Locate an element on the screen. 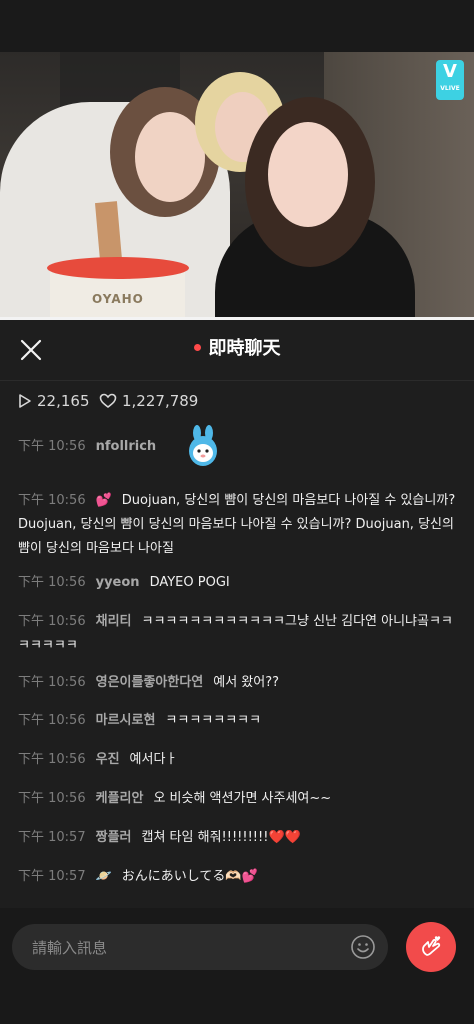 Image resolution: width=474 pixels, height=1024 pixels. vlive-v-icon: V is located at coordinates (450, 71).